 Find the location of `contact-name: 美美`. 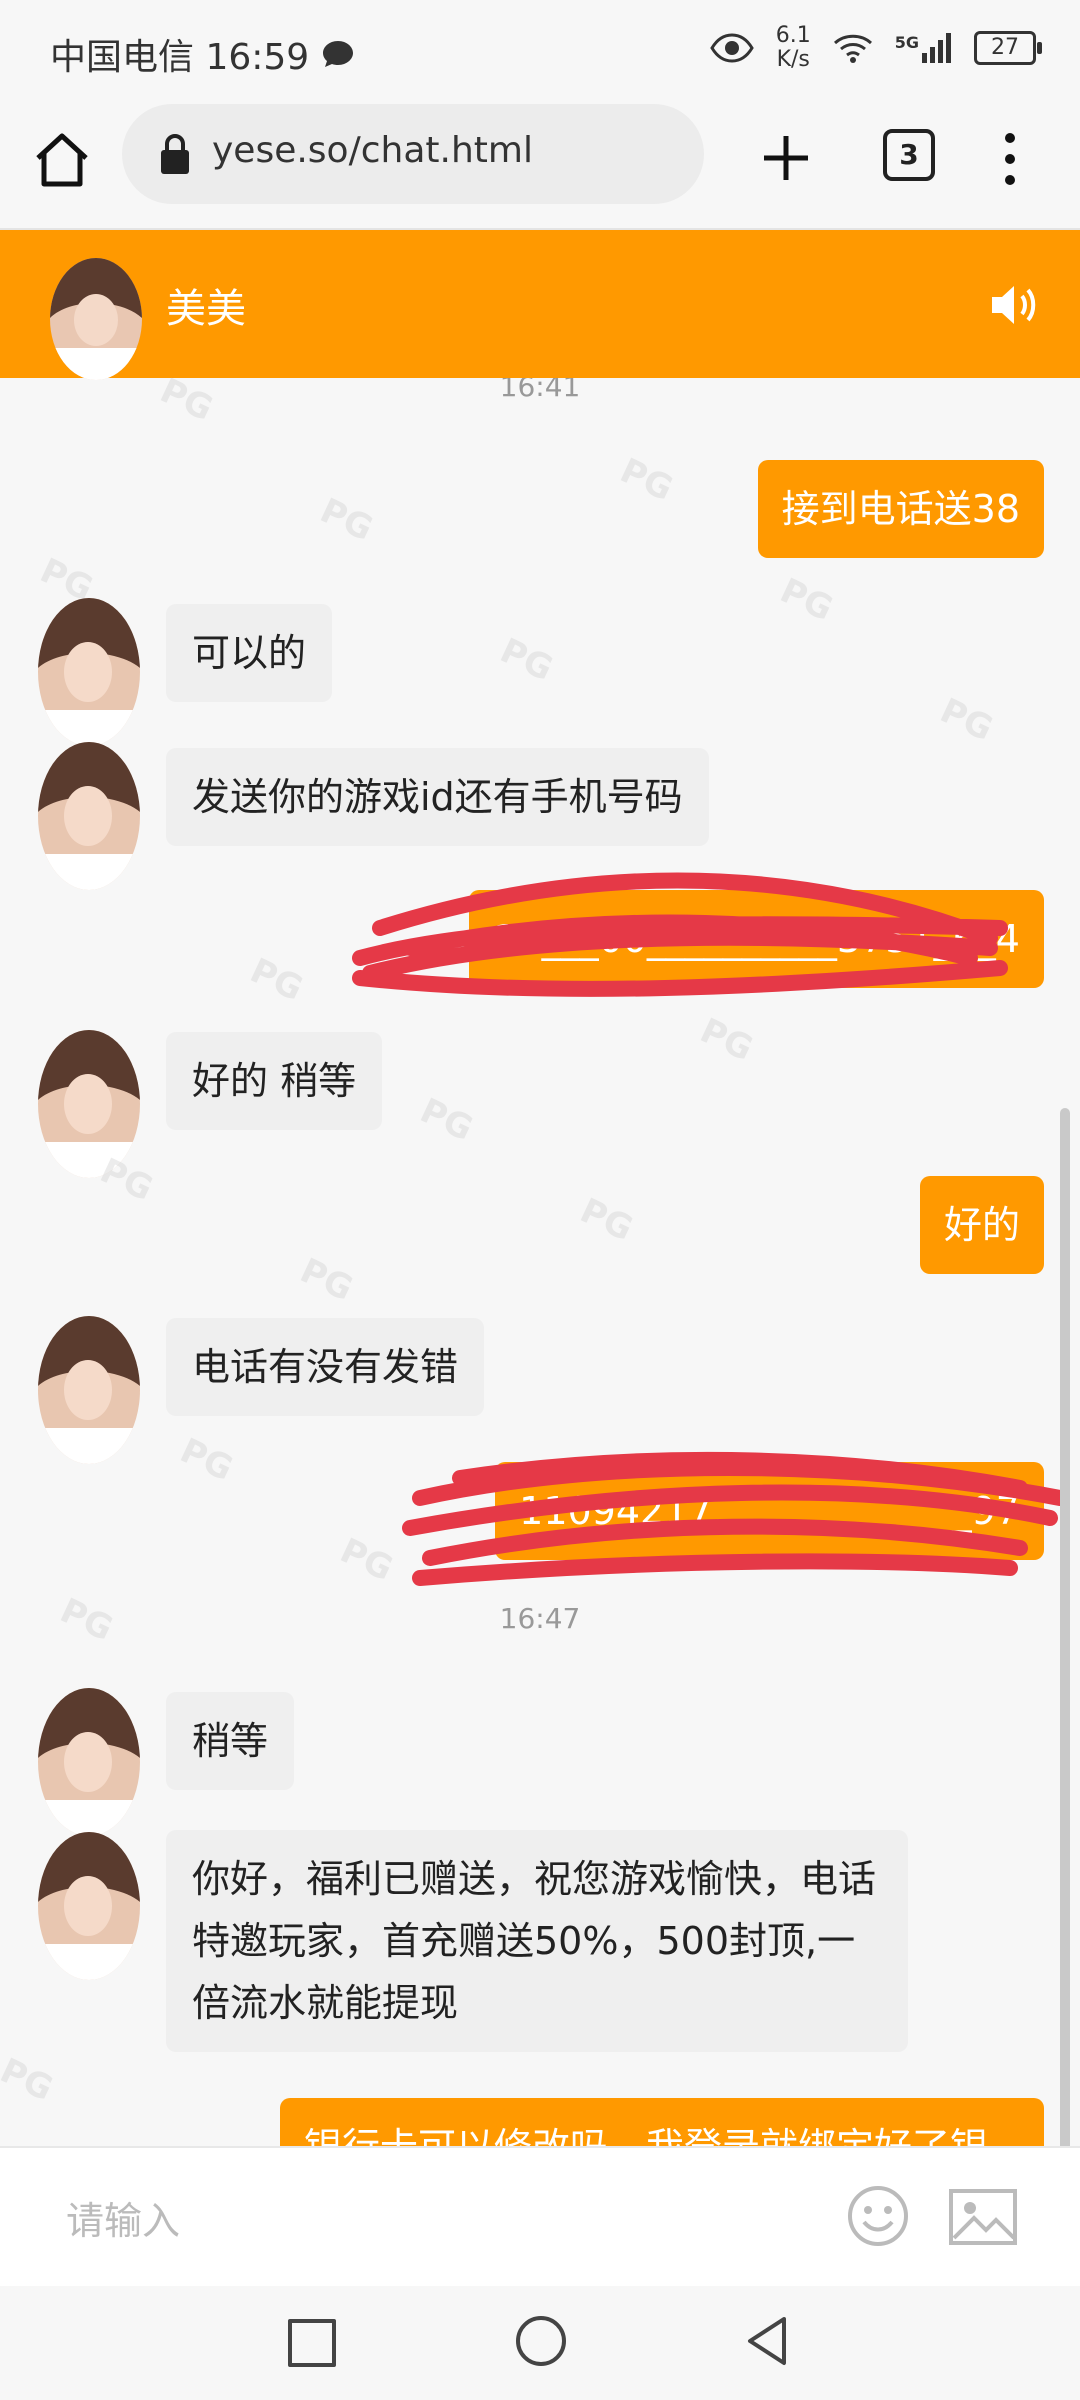

contact-name: 美美 is located at coordinates (206, 309).